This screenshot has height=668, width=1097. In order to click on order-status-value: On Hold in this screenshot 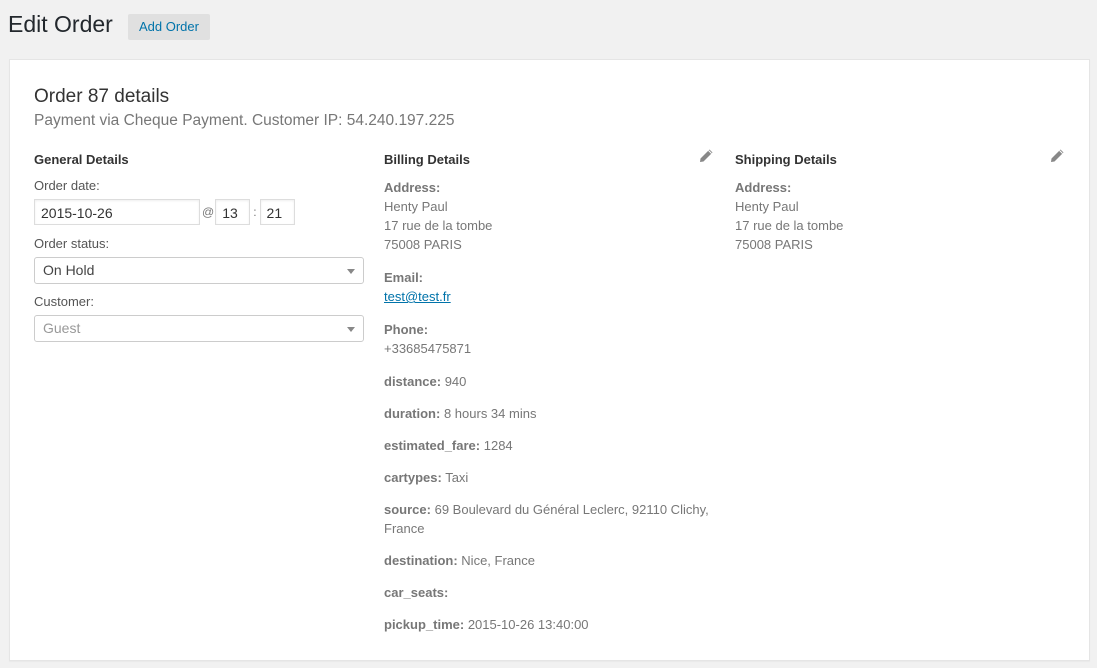, I will do `click(69, 270)`.